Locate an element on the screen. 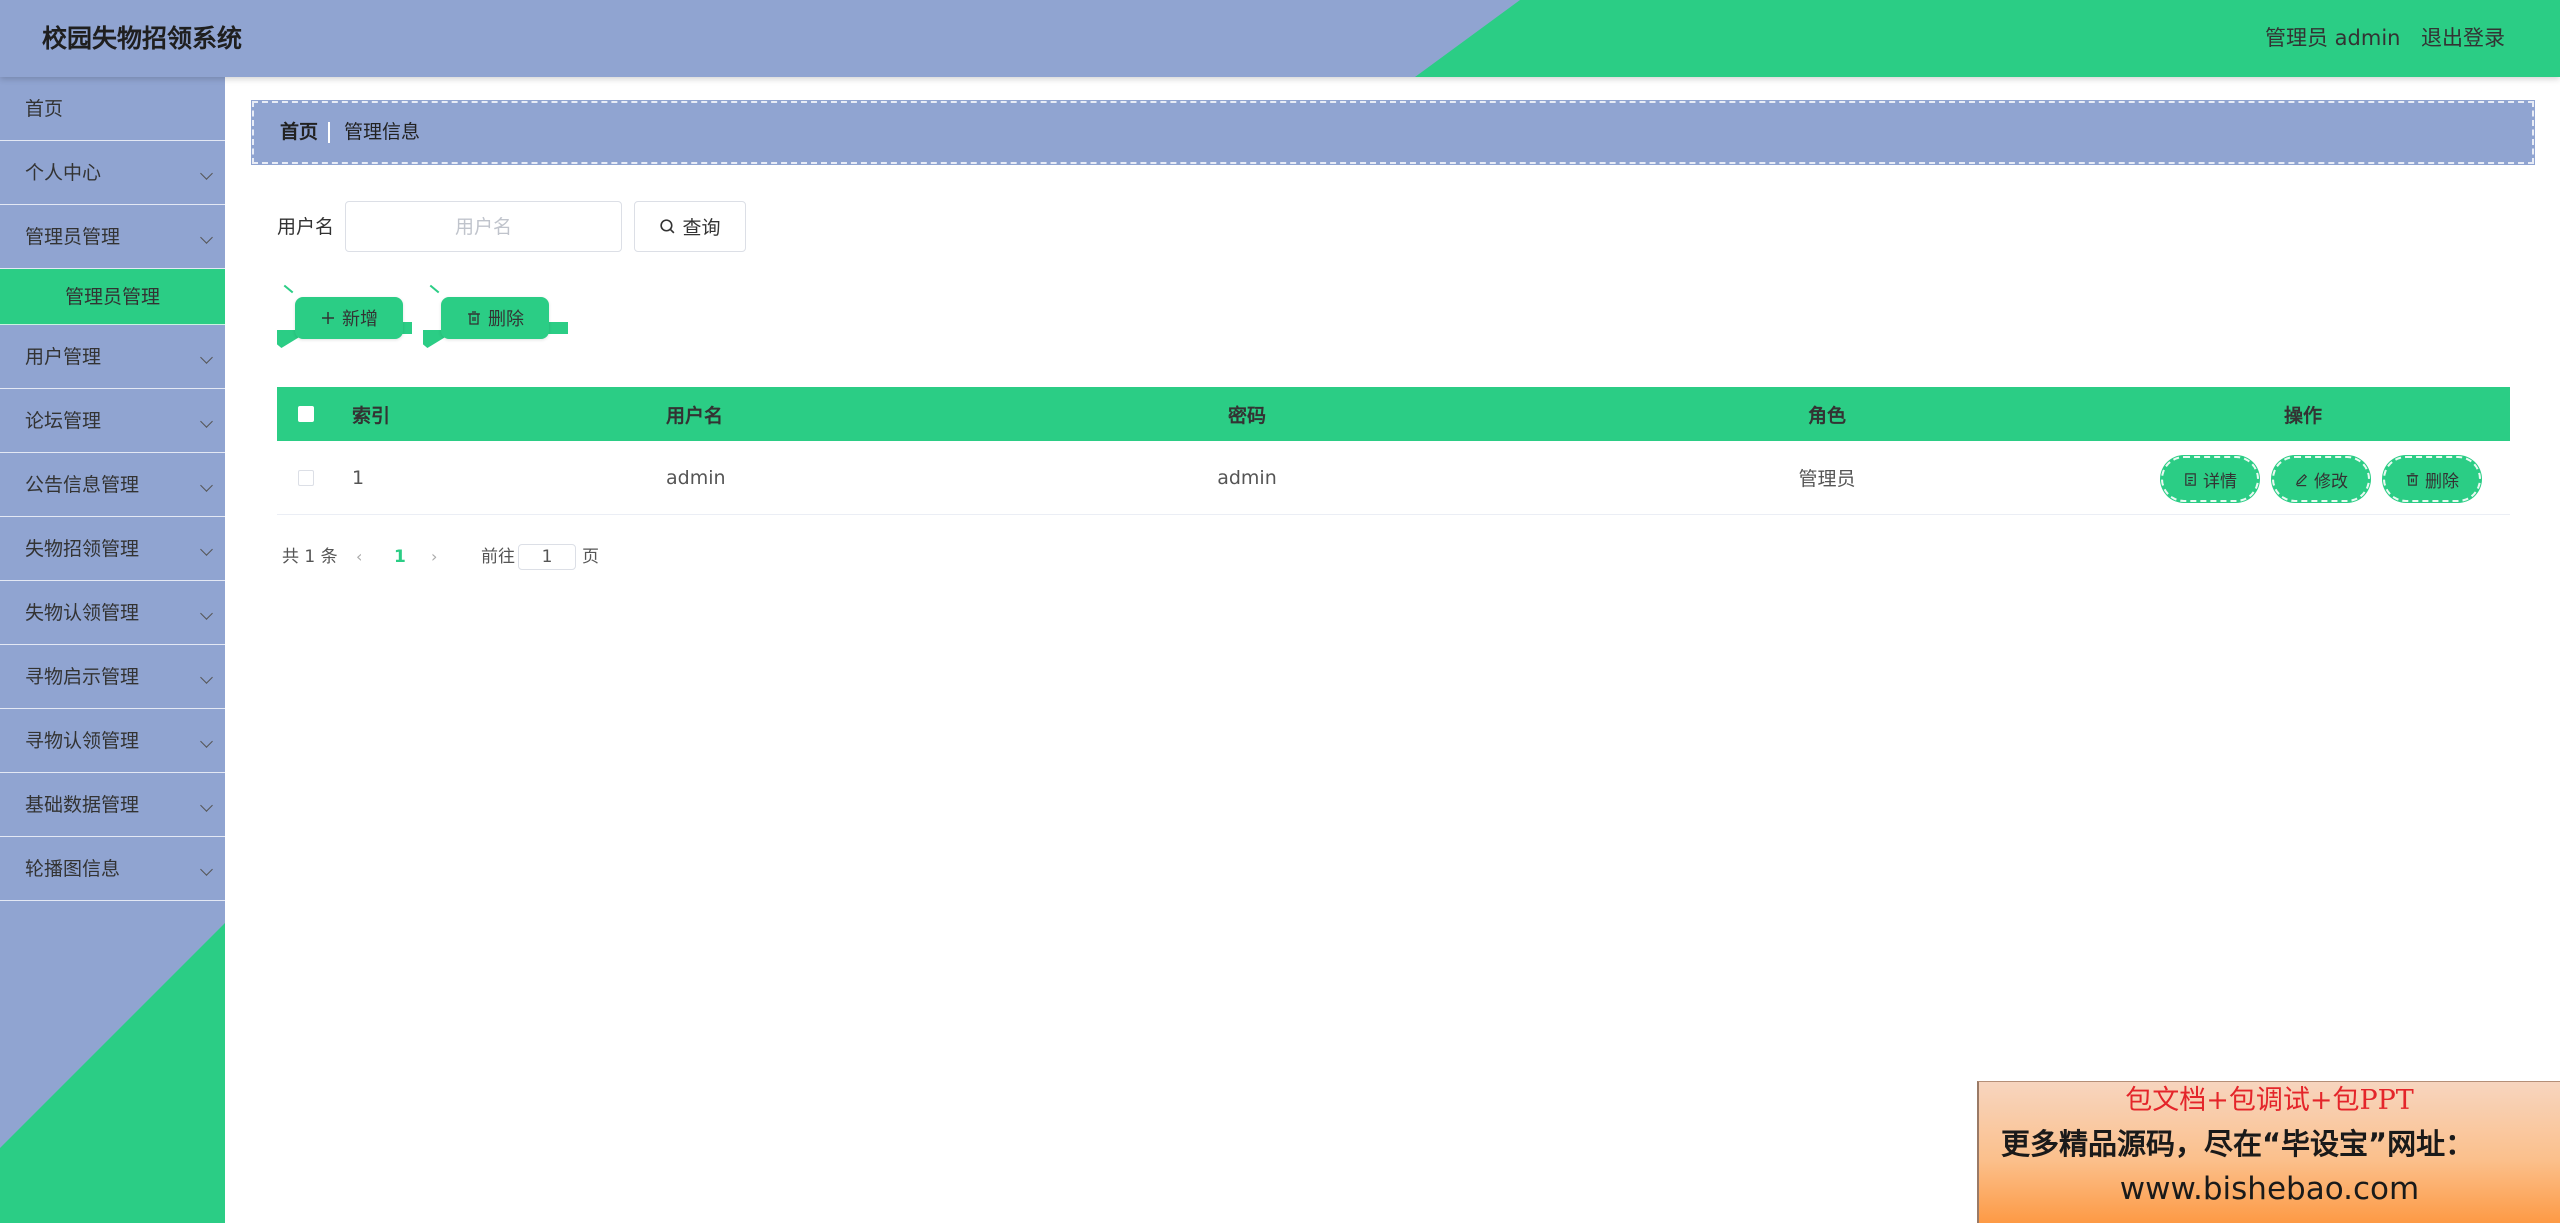 The width and height of the screenshot is (2560, 1223). pagination-page-suffix: 页 is located at coordinates (590, 557).